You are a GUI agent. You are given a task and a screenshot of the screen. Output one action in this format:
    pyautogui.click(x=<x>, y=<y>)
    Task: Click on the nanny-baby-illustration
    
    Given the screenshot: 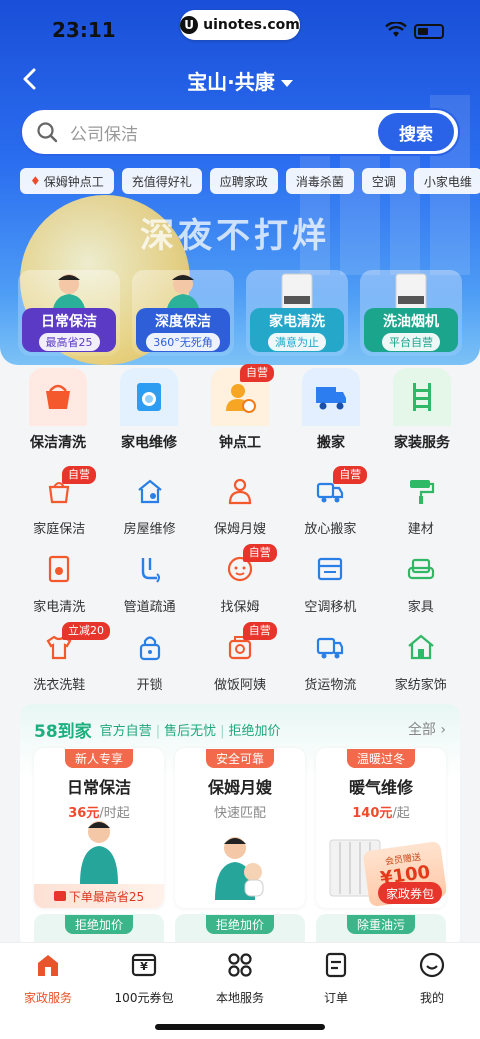 What is the action you would take?
    pyautogui.click(x=239, y=868)
    